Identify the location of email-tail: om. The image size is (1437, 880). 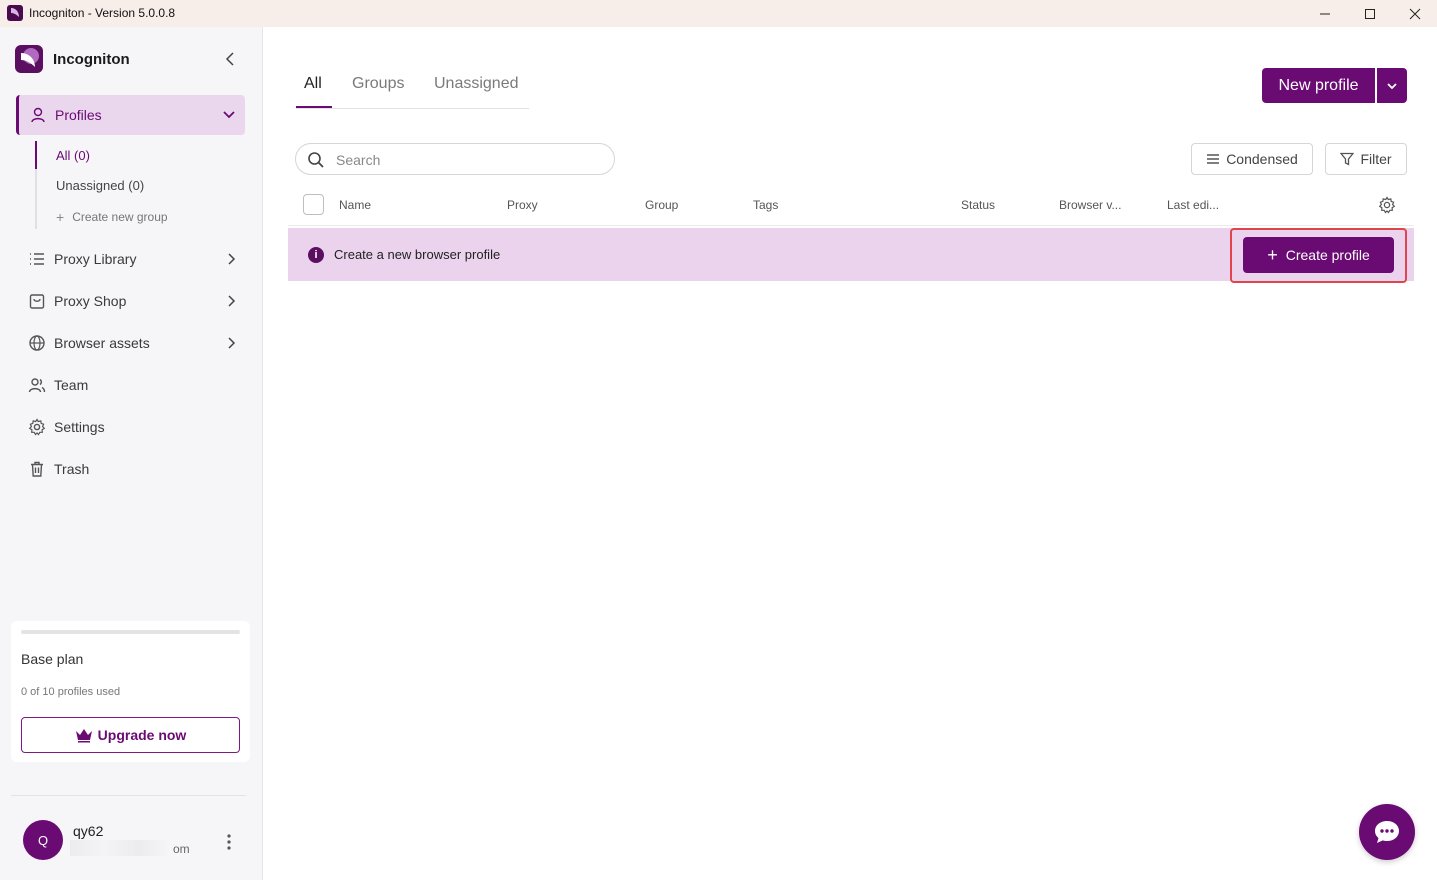
(181, 849).